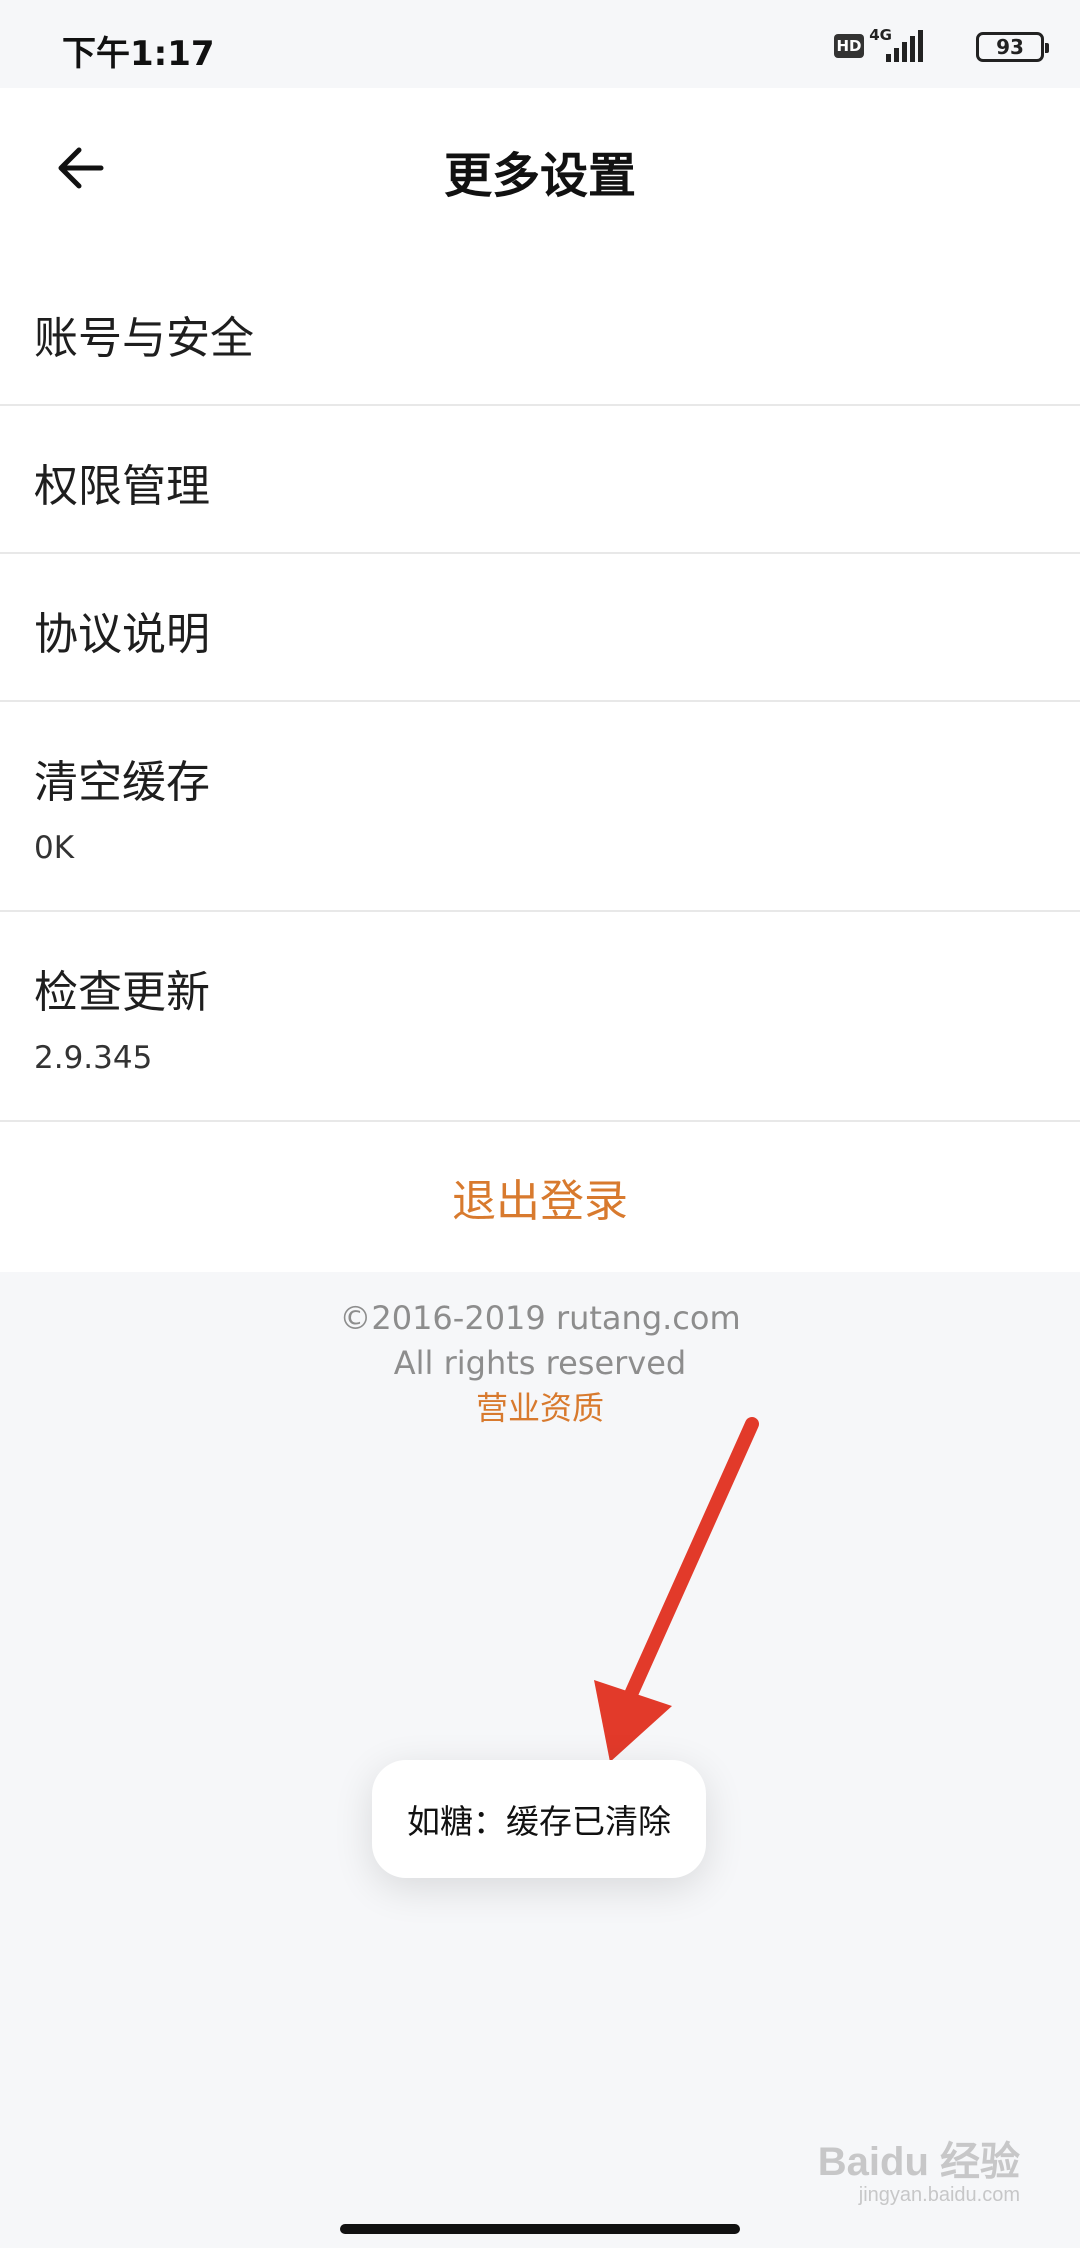 The height and width of the screenshot is (2248, 1080). I want to click on toast-message: 如糖：缓存已清除, so click(539, 1819).